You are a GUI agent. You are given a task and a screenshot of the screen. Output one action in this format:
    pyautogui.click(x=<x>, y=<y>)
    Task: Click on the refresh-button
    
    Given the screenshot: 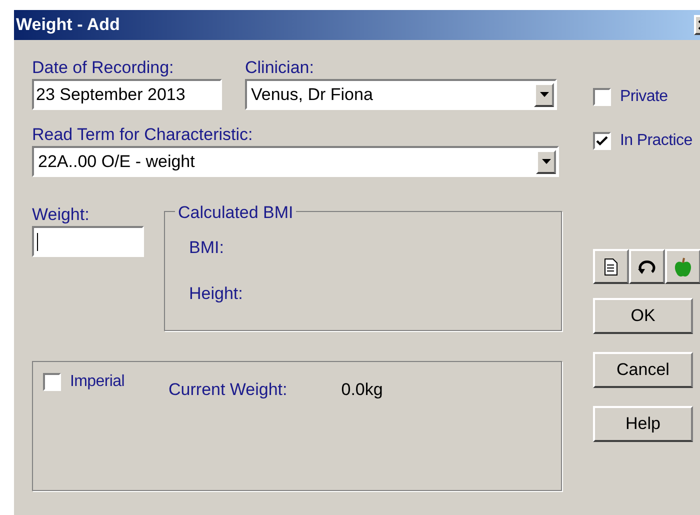 What is the action you would take?
    pyautogui.click(x=647, y=266)
    